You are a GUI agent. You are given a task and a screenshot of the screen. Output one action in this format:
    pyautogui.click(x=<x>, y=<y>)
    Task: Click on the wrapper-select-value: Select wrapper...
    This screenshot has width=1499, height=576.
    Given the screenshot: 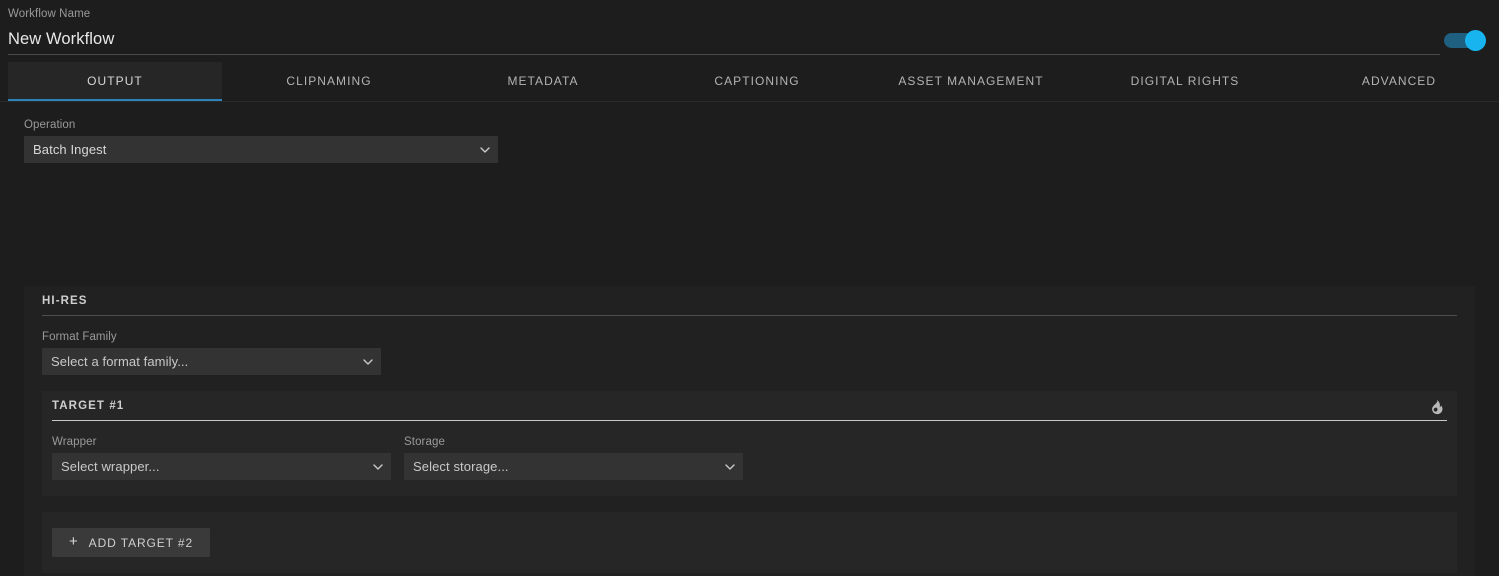 What is the action you would take?
    pyautogui.click(x=110, y=466)
    